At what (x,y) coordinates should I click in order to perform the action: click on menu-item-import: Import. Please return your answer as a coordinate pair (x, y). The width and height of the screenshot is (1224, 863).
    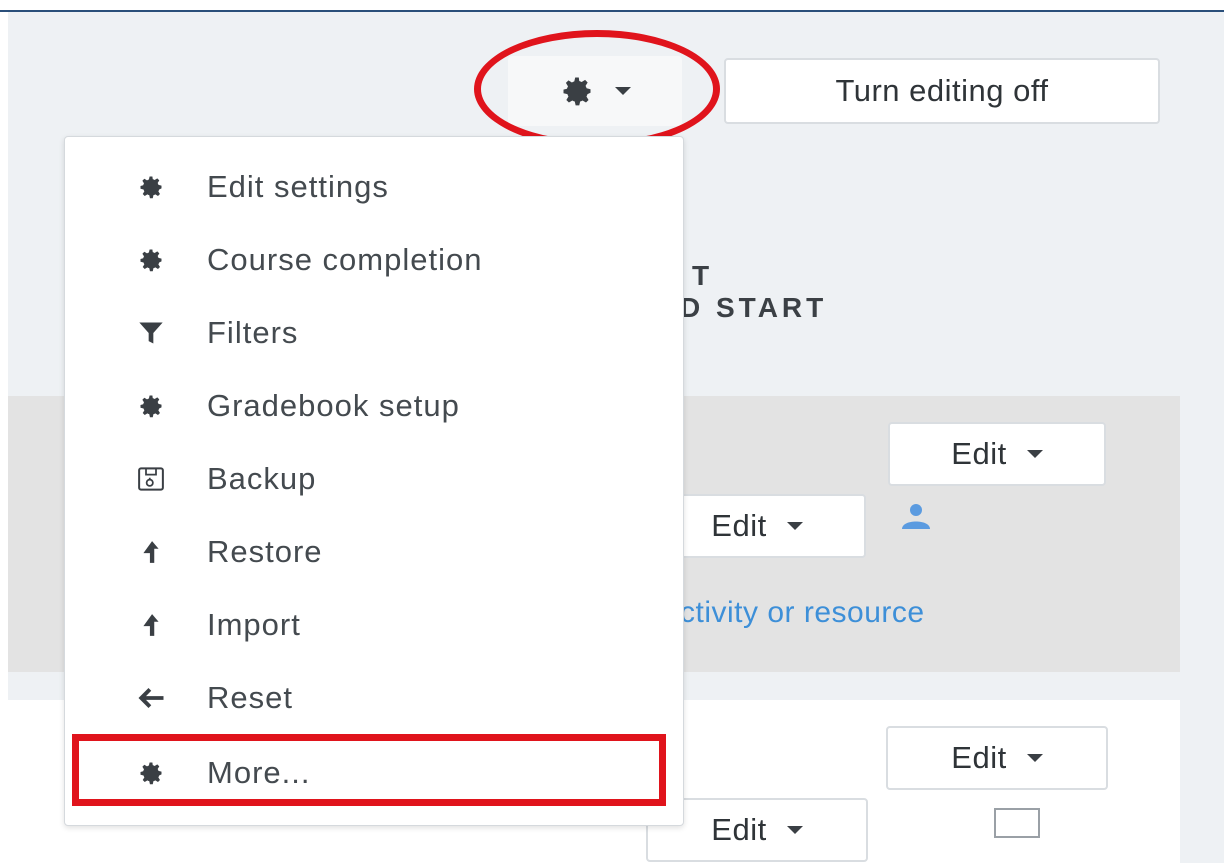
    Looking at the image, I should click on (374, 625).